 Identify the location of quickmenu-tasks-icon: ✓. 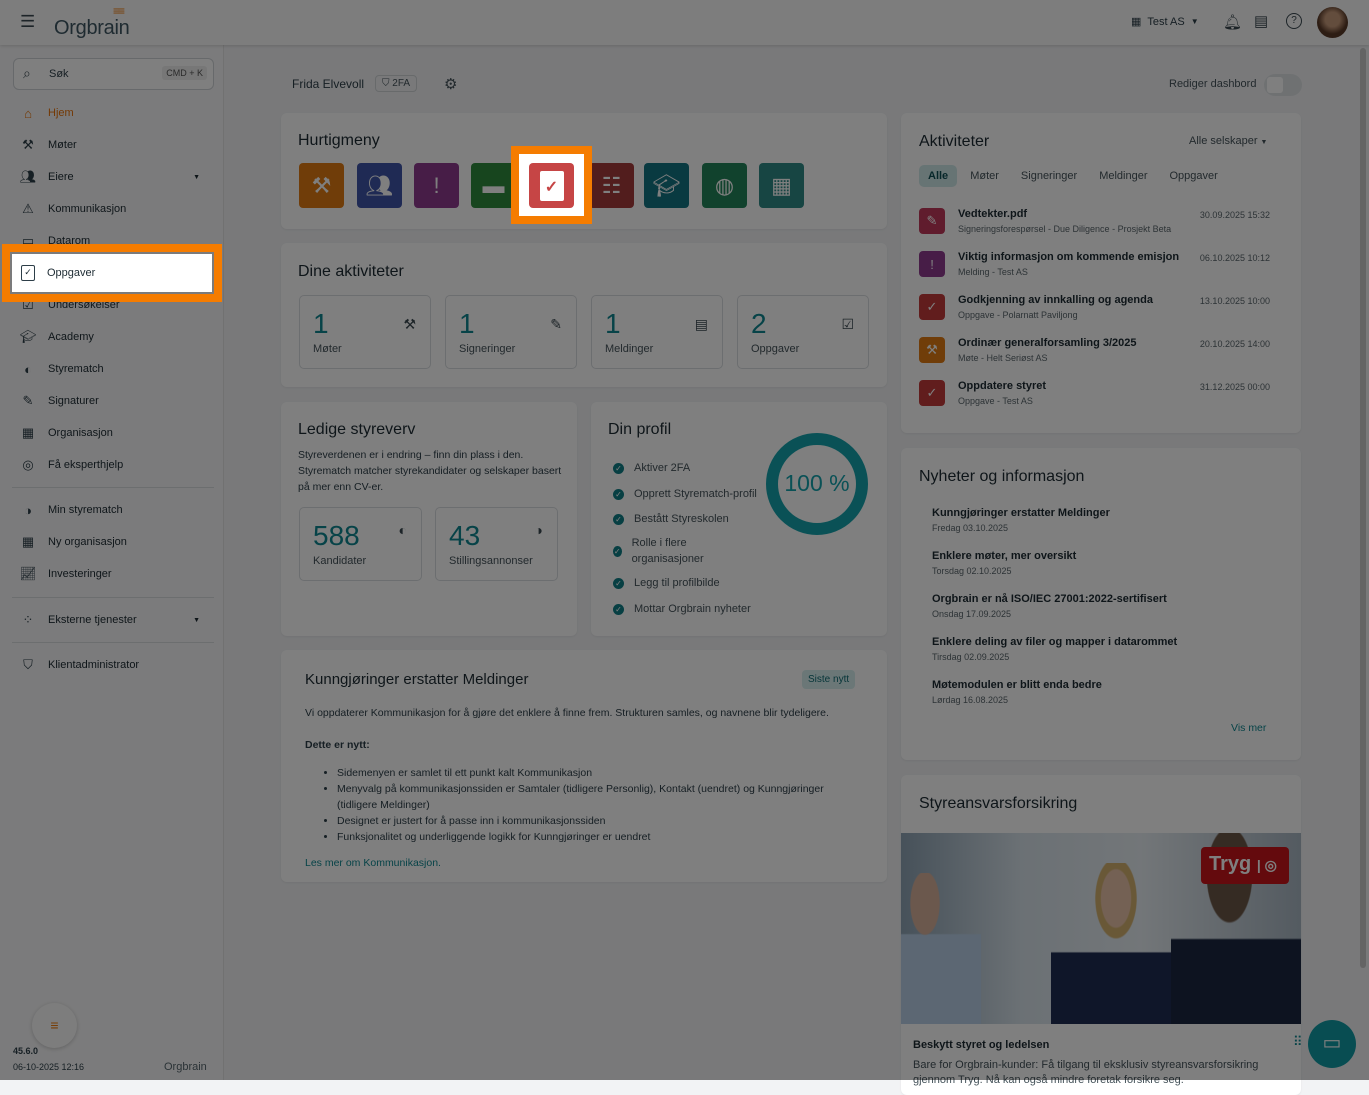
(551, 185).